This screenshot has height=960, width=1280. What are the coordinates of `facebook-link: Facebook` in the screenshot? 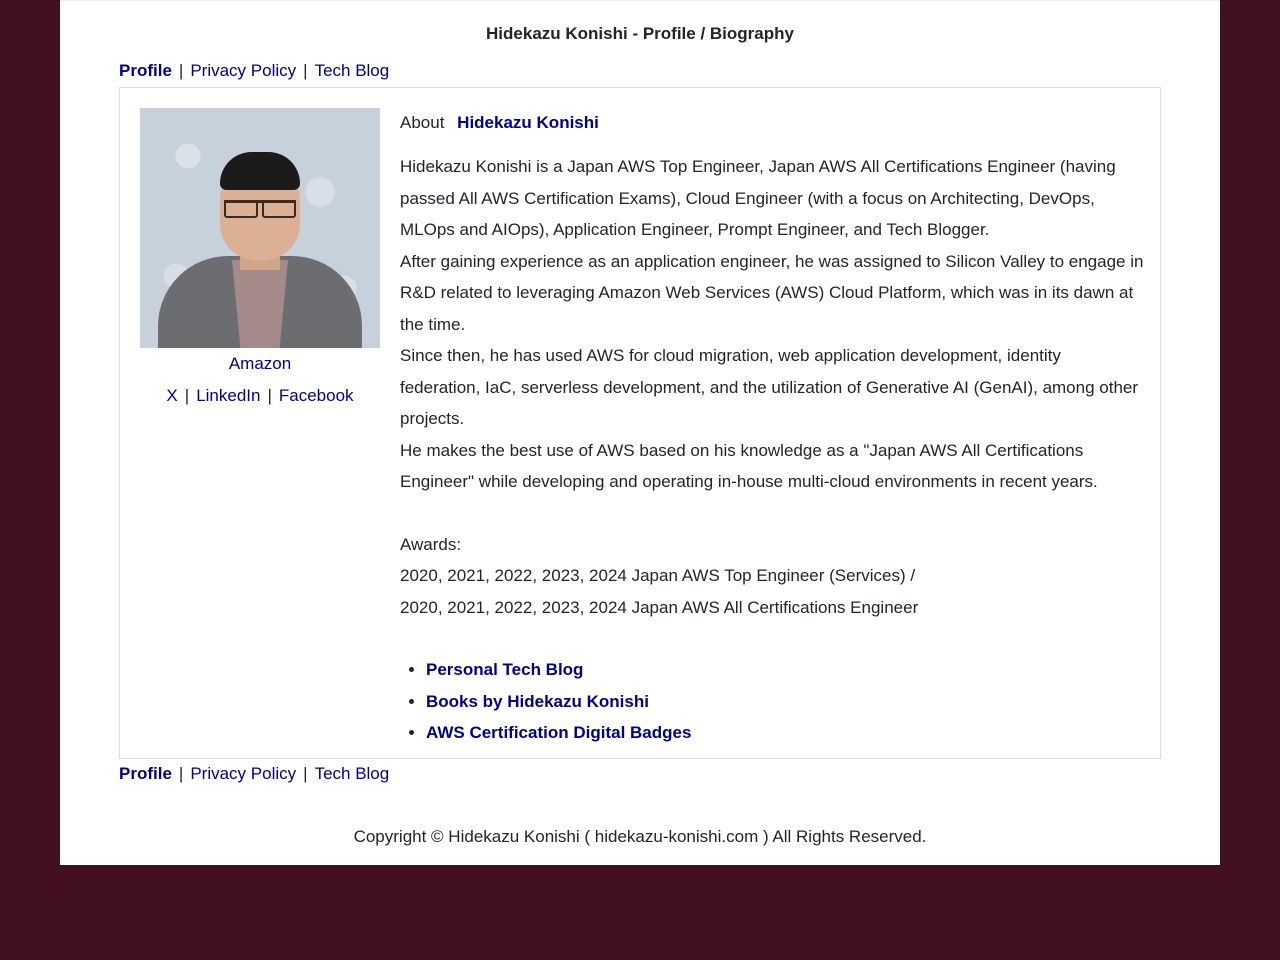 It's located at (316, 395).